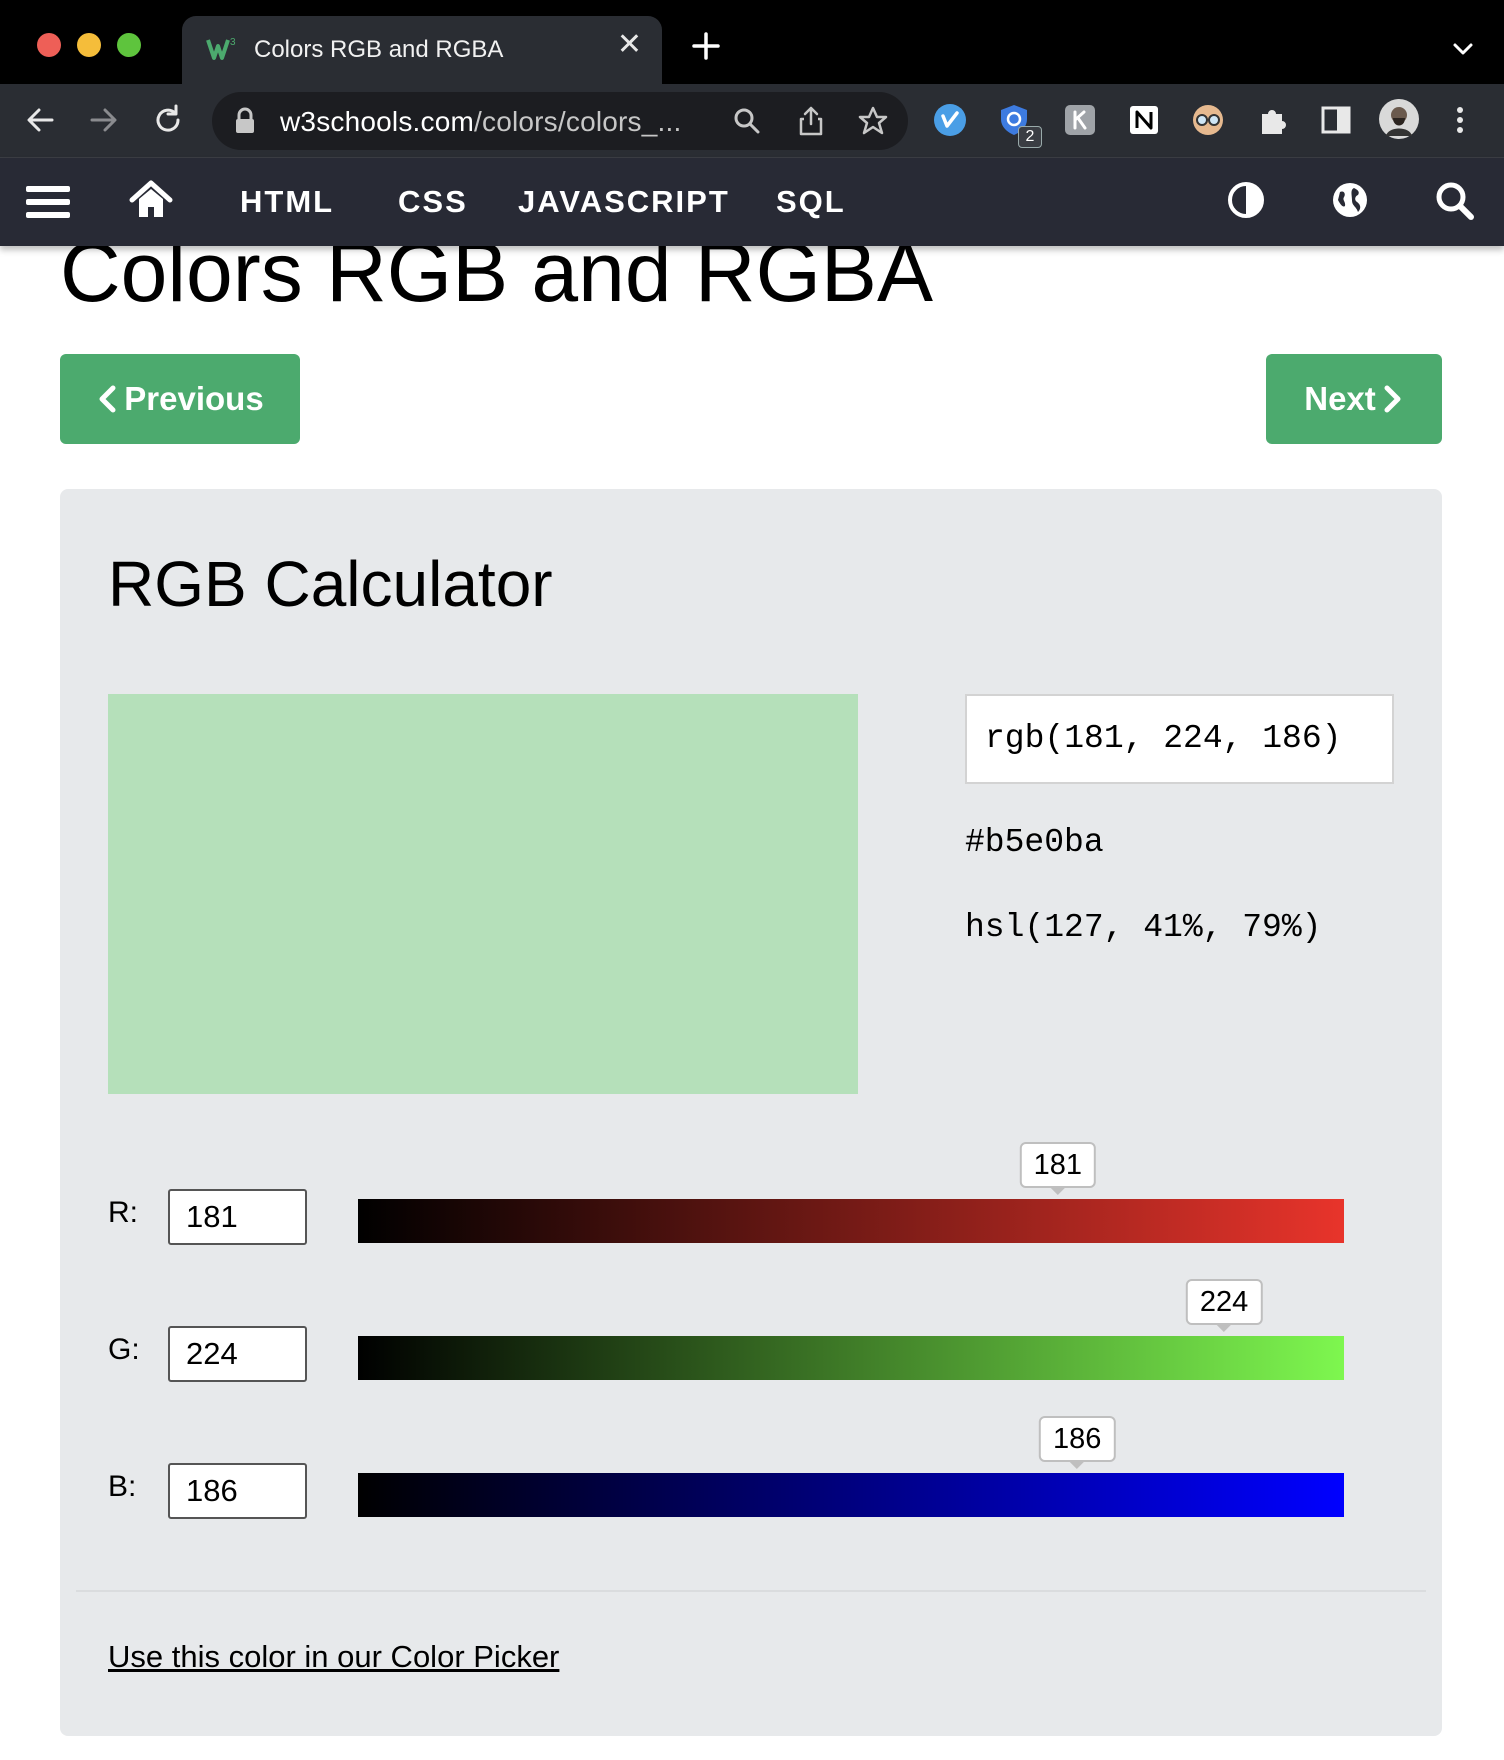  I want to click on color-picker-link: Use this color in our Color Picker, so click(333, 1657).